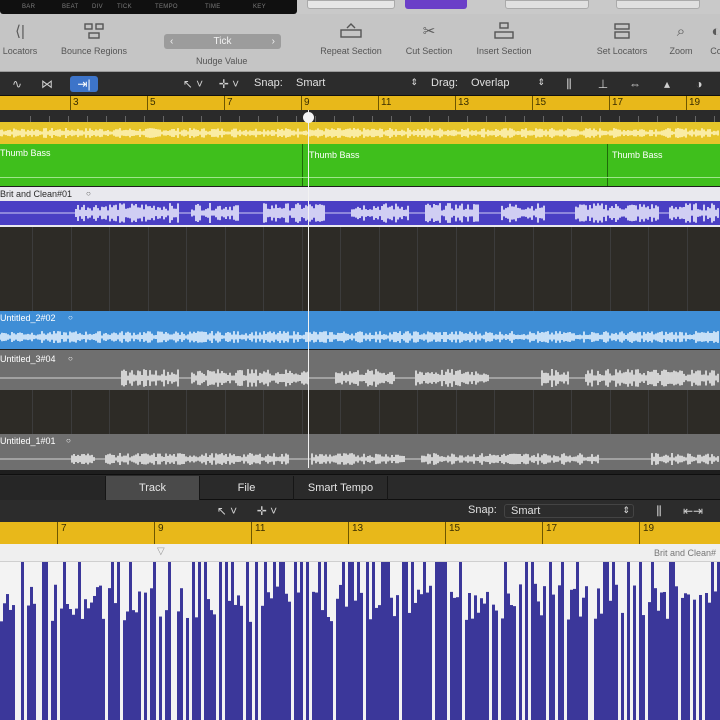 The width and height of the screenshot is (720, 720). Describe the element at coordinates (713, 36) in the screenshot. I see `colors-button: ◐ Co` at that location.